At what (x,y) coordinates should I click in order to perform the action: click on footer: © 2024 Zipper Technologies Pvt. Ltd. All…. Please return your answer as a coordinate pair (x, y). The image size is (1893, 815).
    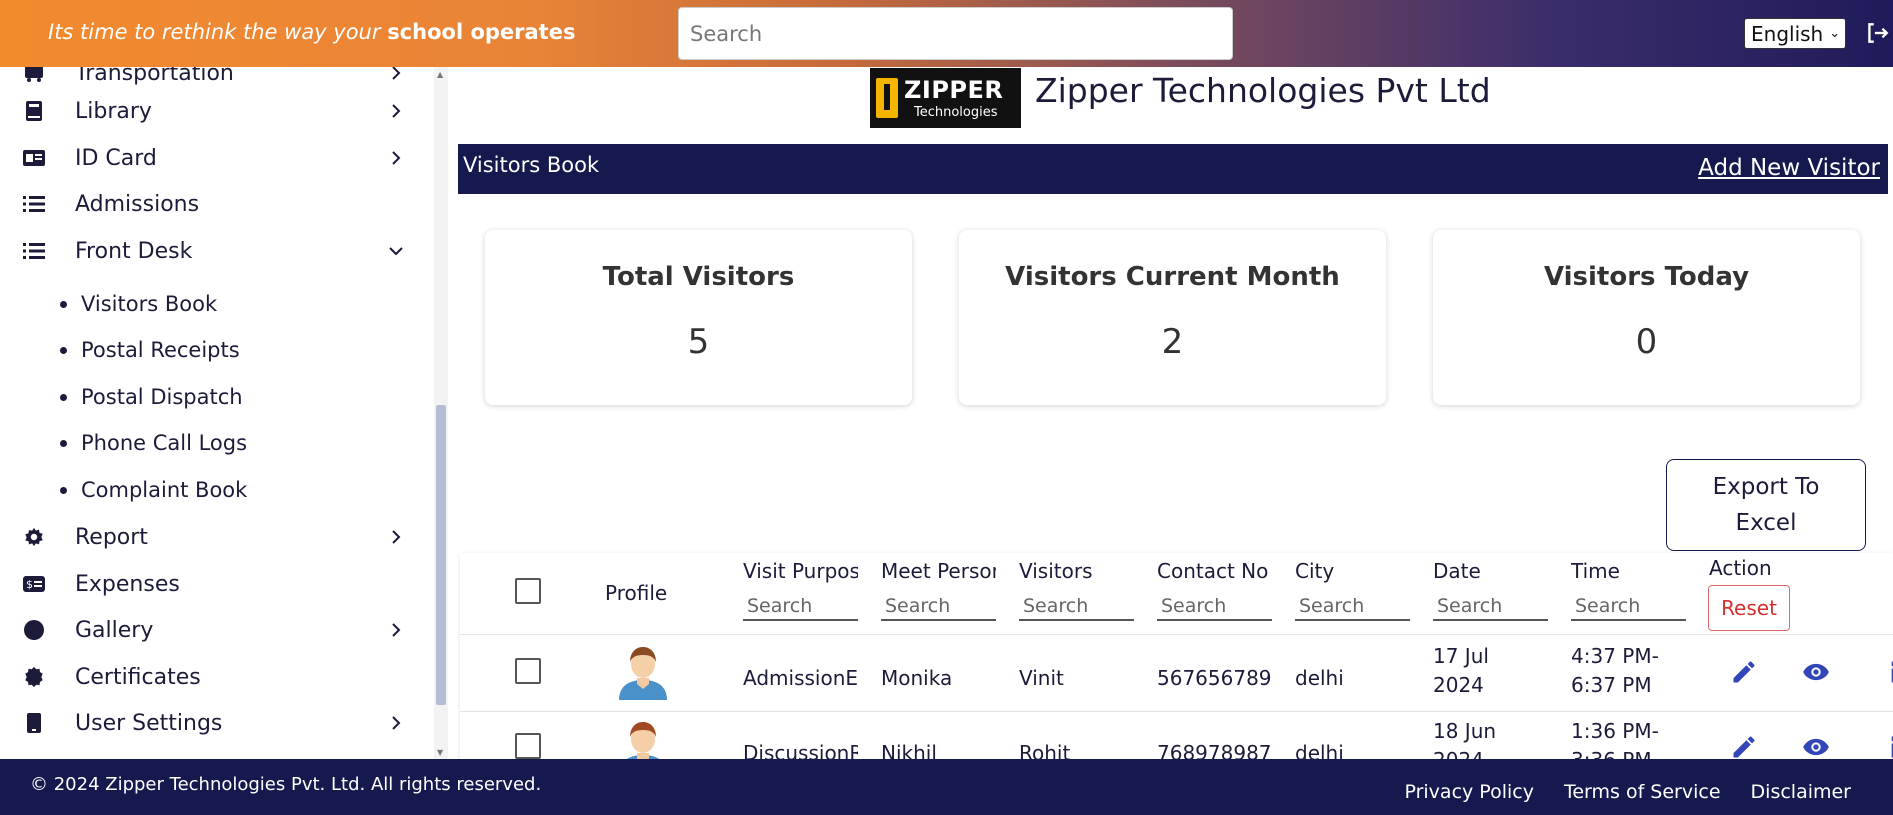
    Looking at the image, I should click on (946, 787).